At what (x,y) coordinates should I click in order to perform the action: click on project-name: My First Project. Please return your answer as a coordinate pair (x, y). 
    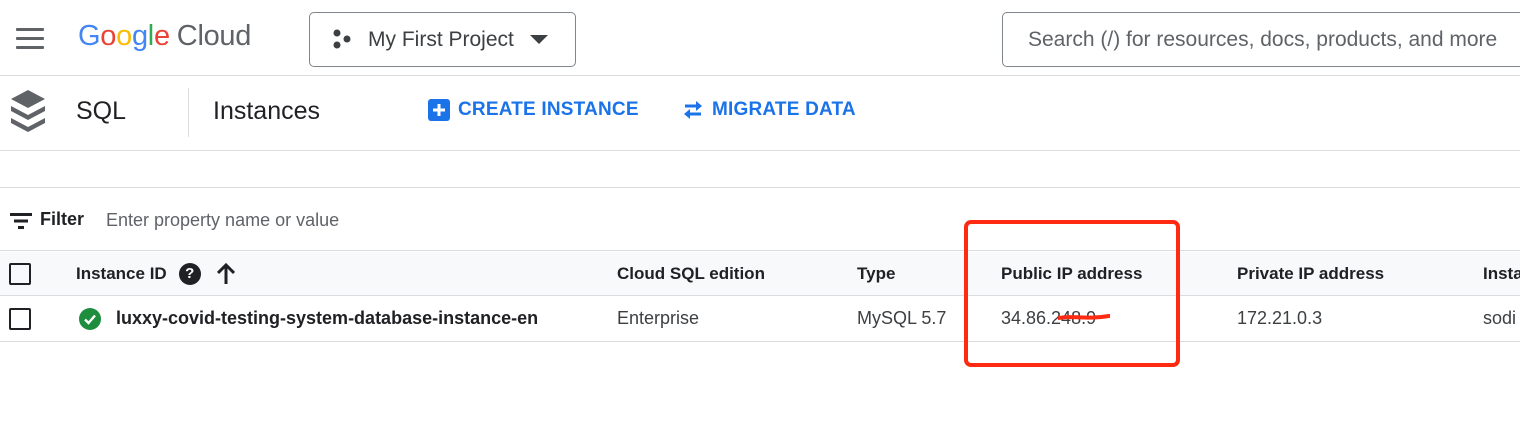
    Looking at the image, I should click on (441, 39).